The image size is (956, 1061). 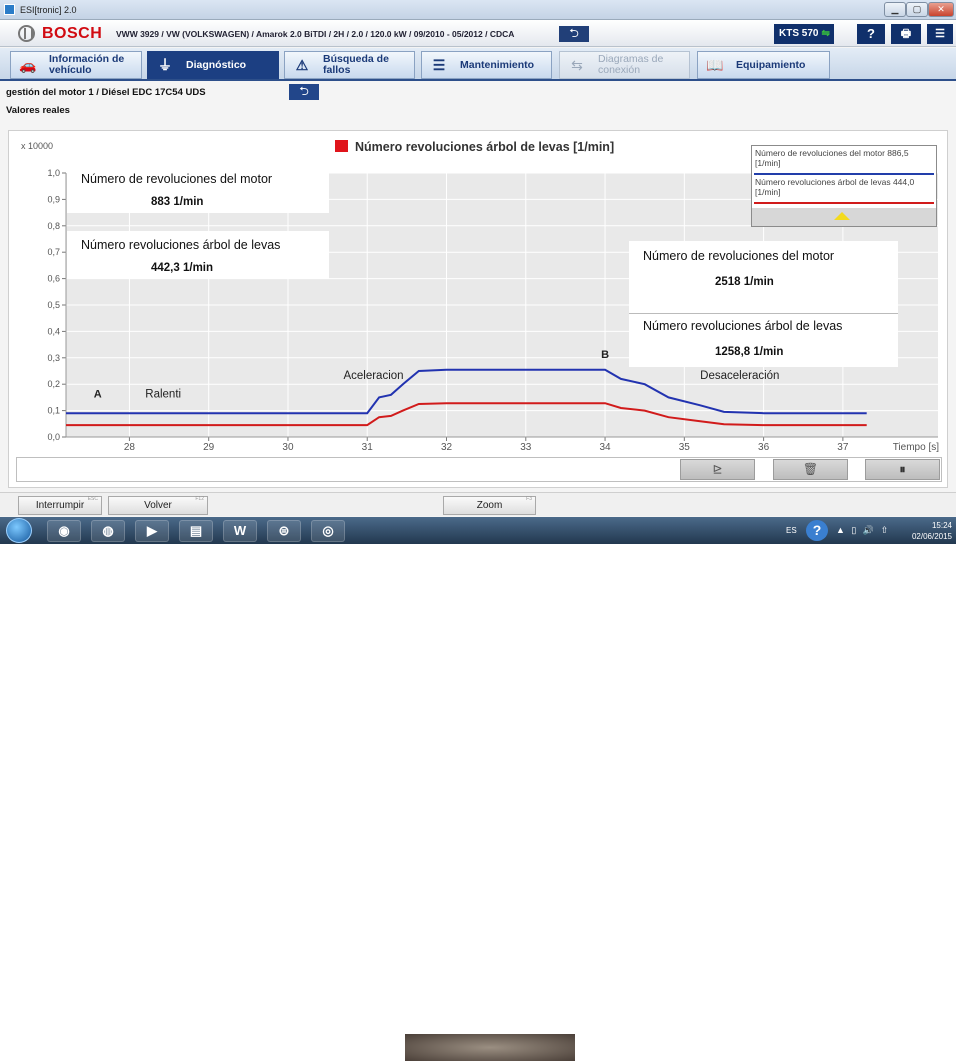 What do you see at coordinates (182, 268) in the screenshot?
I see `overlay-cam-value: 442,3 1/min` at bounding box center [182, 268].